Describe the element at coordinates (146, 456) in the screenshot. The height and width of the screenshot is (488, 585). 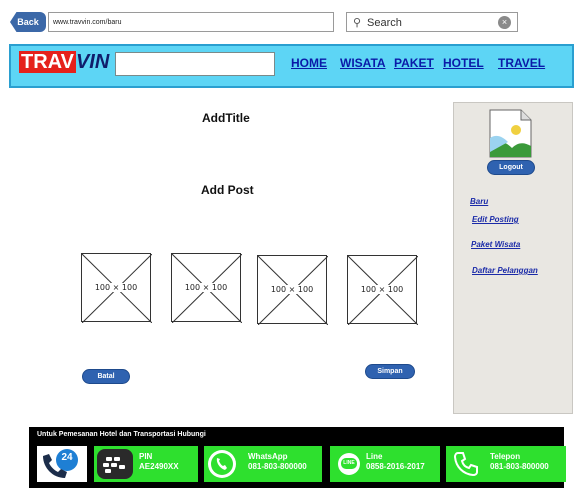
I see `contact-name: PIN` at that location.